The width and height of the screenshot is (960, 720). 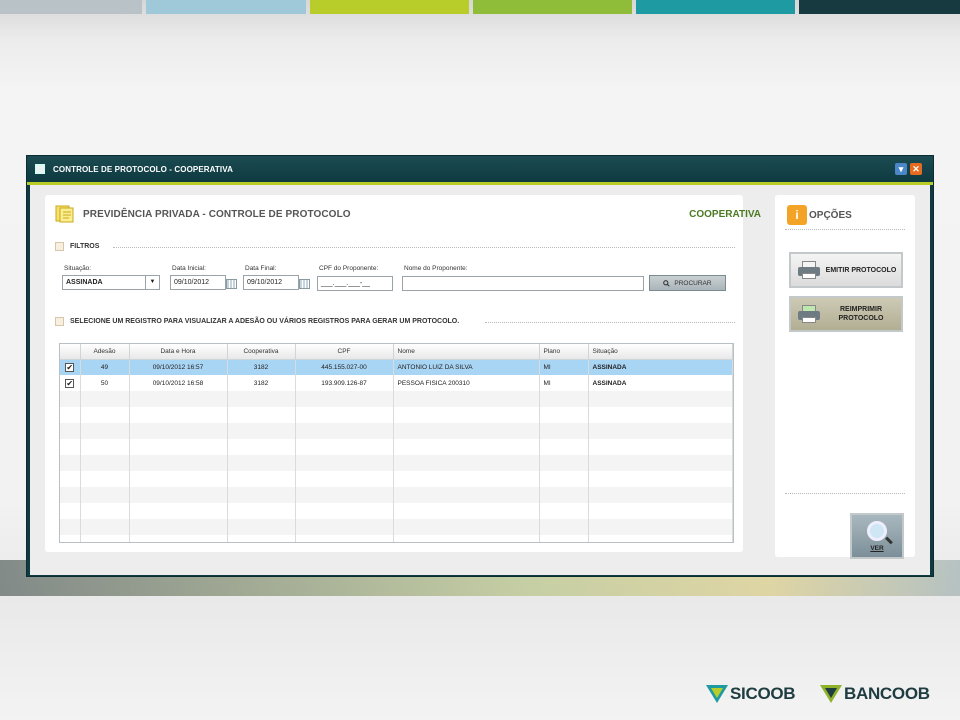 I want to click on info-icon: i, so click(x=797, y=215).